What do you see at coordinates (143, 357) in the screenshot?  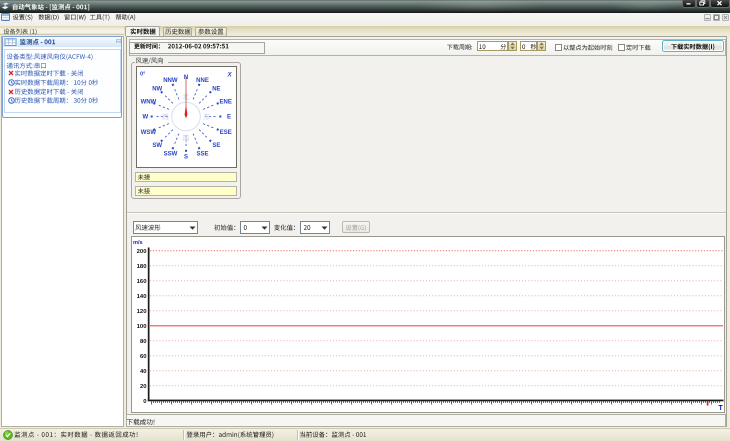 I see `svg-text: 60` at bounding box center [143, 357].